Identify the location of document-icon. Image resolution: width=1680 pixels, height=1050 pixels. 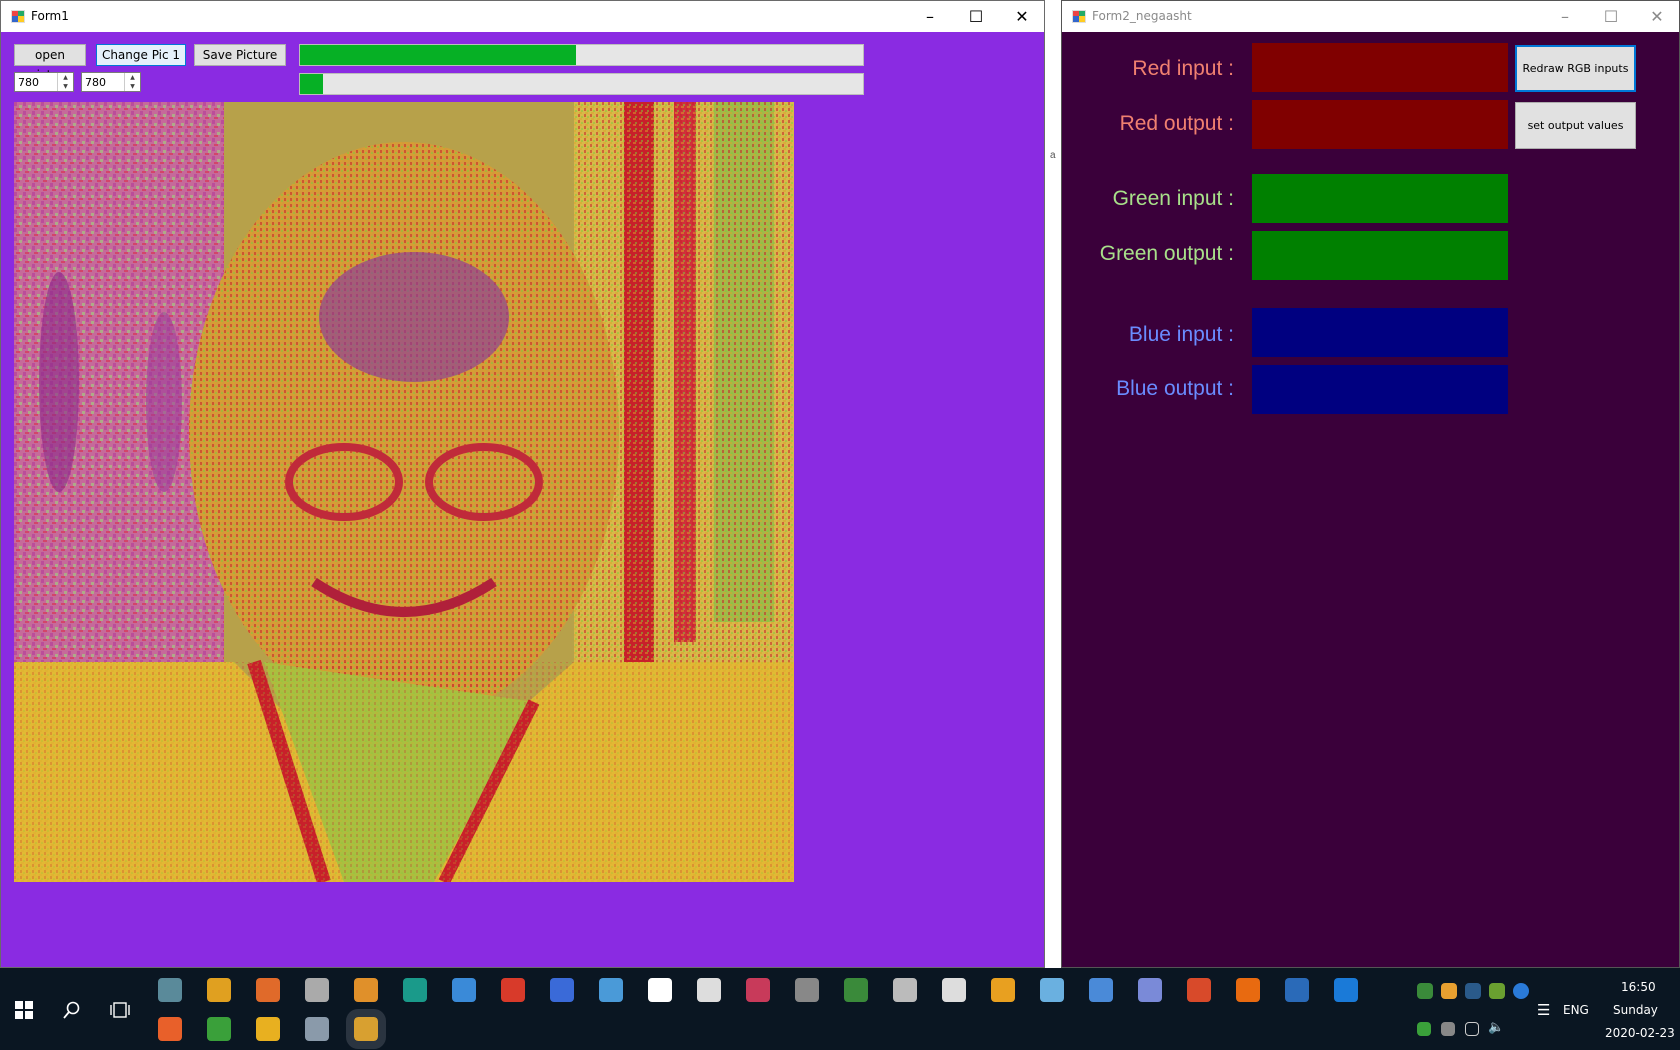
(660, 990).